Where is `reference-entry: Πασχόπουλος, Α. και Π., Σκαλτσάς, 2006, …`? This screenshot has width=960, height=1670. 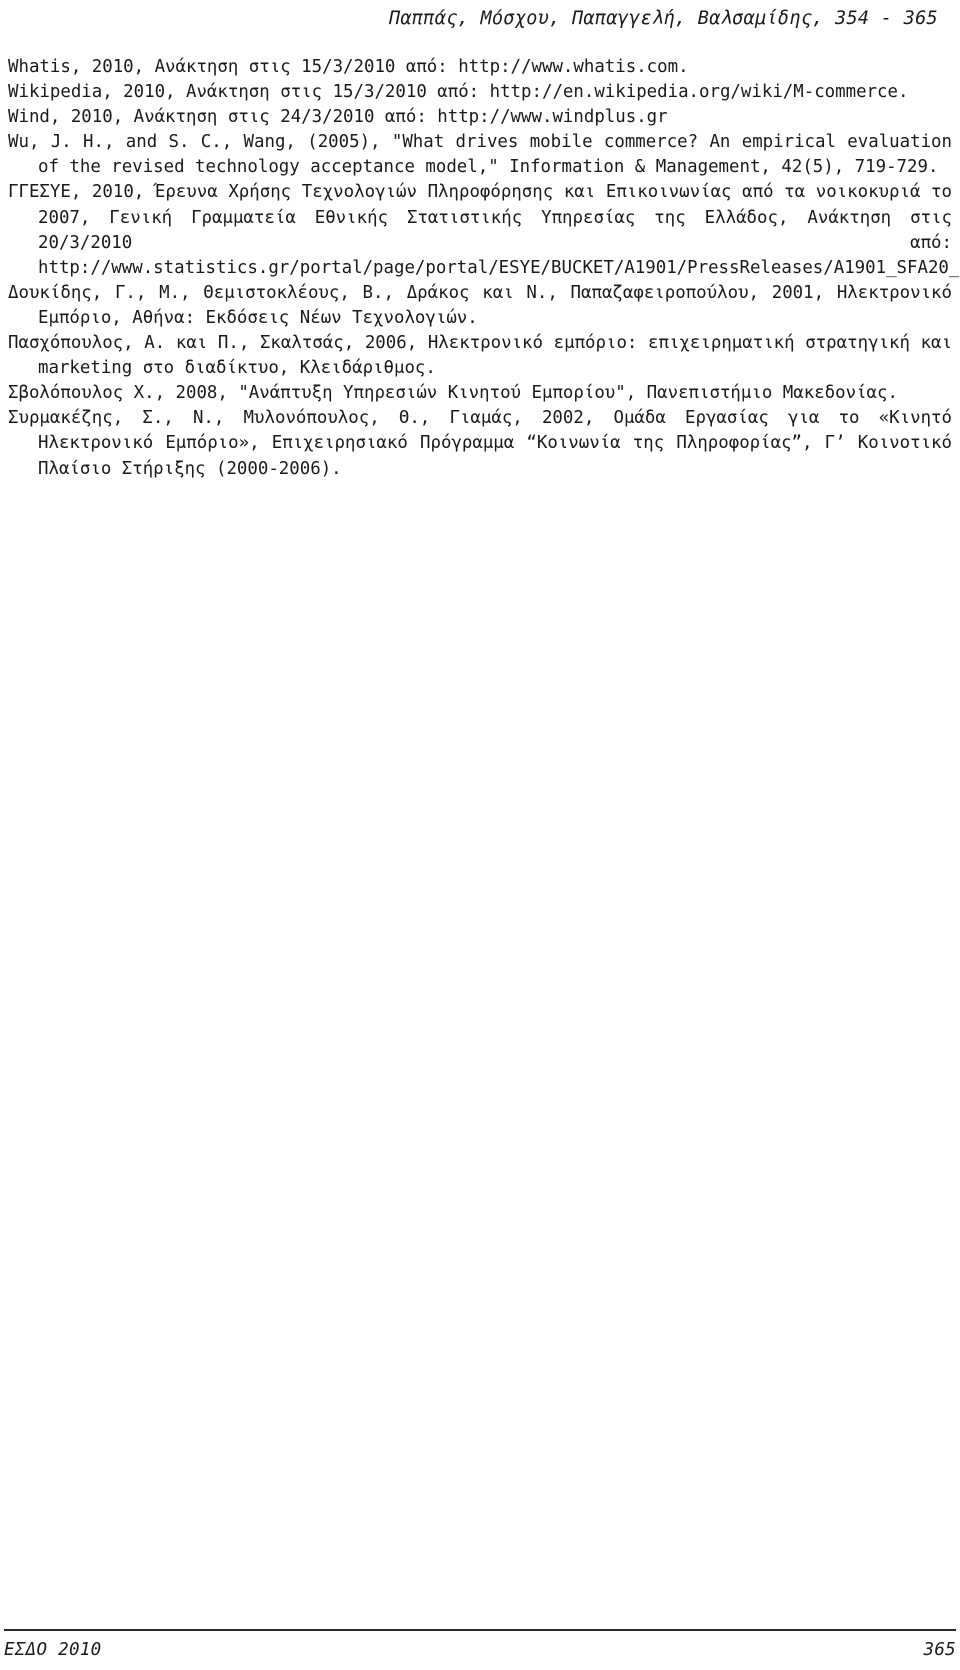 reference-entry: Πασχόπουλος, Α. και Π., Σκαλτσάς, 2006, … is located at coordinates (480, 356).